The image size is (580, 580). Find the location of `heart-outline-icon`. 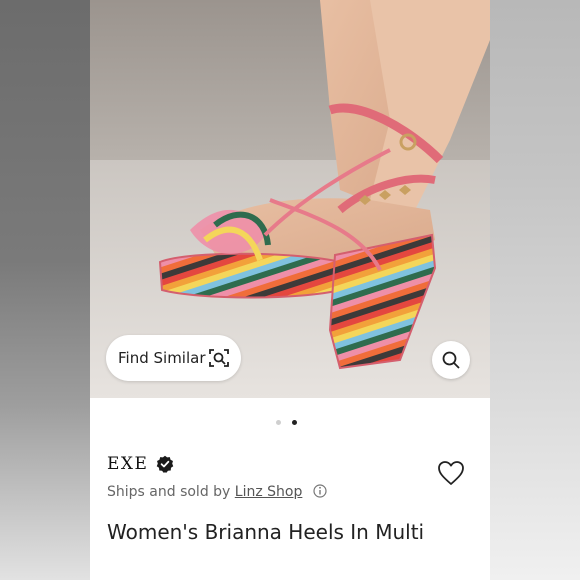

heart-outline-icon is located at coordinates (451, 475).